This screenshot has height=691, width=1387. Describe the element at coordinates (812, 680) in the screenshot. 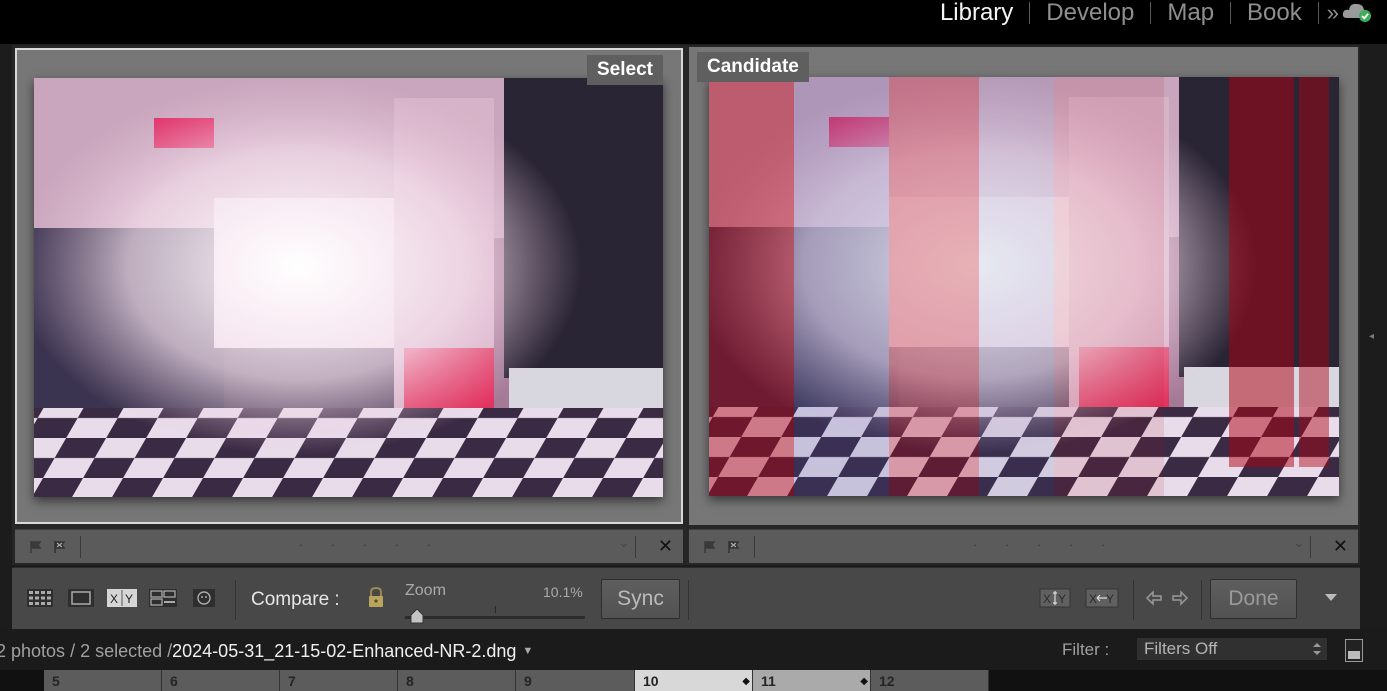

I see `filmstrip-cell-selected: 11 ◆` at that location.